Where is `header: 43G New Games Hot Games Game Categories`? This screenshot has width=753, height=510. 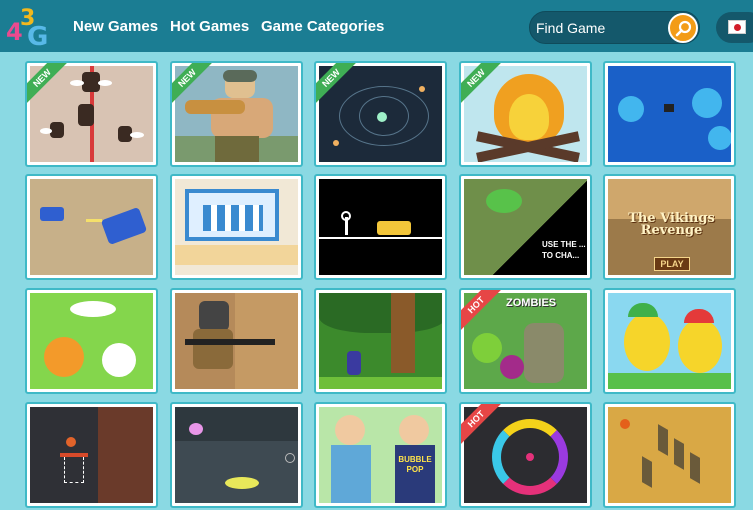 header: 43G New Games Hot Games Game Categories is located at coordinates (376, 26).